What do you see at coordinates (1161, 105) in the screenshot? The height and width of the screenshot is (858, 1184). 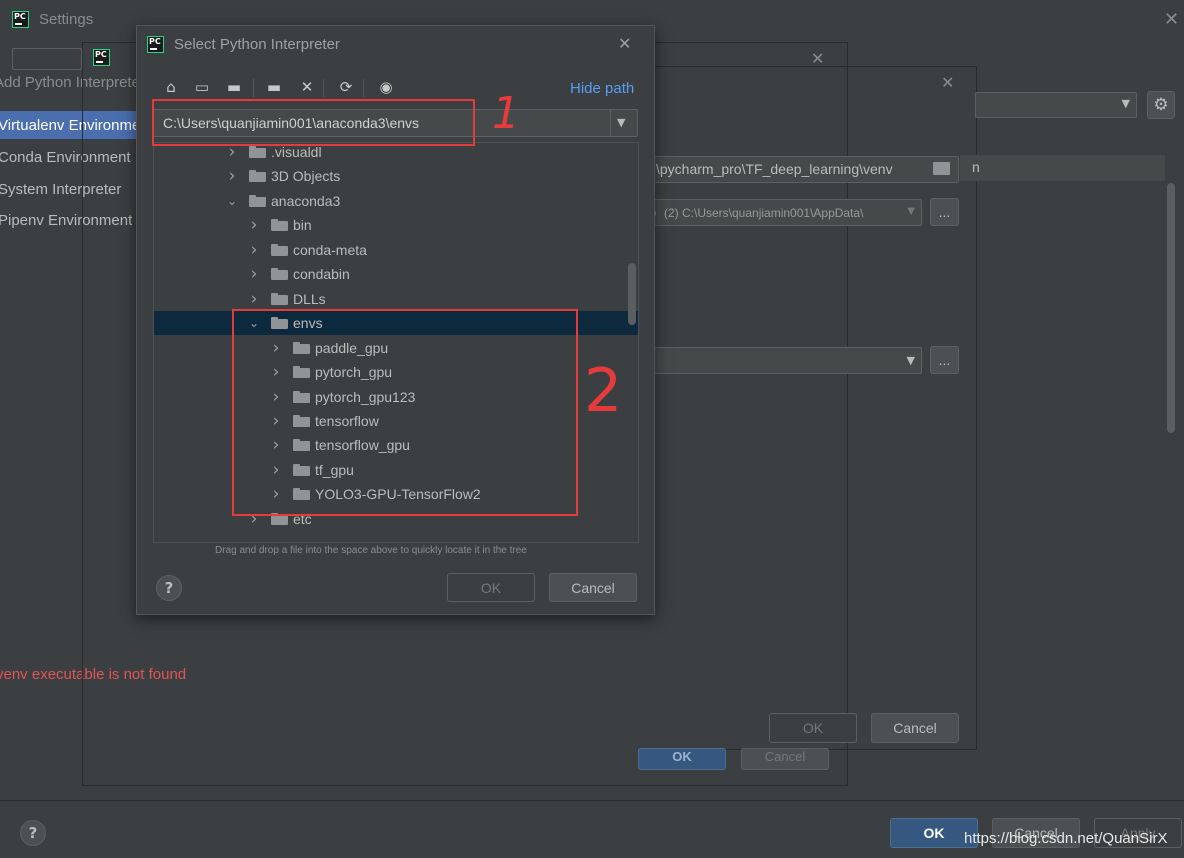 I see `gear-icon: ⚙` at bounding box center [1161, 105].